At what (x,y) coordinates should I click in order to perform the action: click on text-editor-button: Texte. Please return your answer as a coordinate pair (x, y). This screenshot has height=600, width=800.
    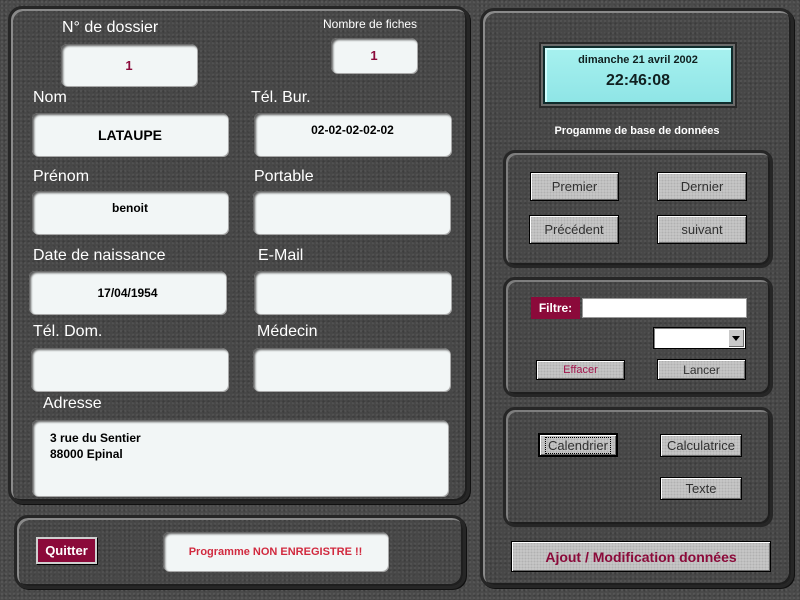
    Looking at the image, I should click on (701, 488).